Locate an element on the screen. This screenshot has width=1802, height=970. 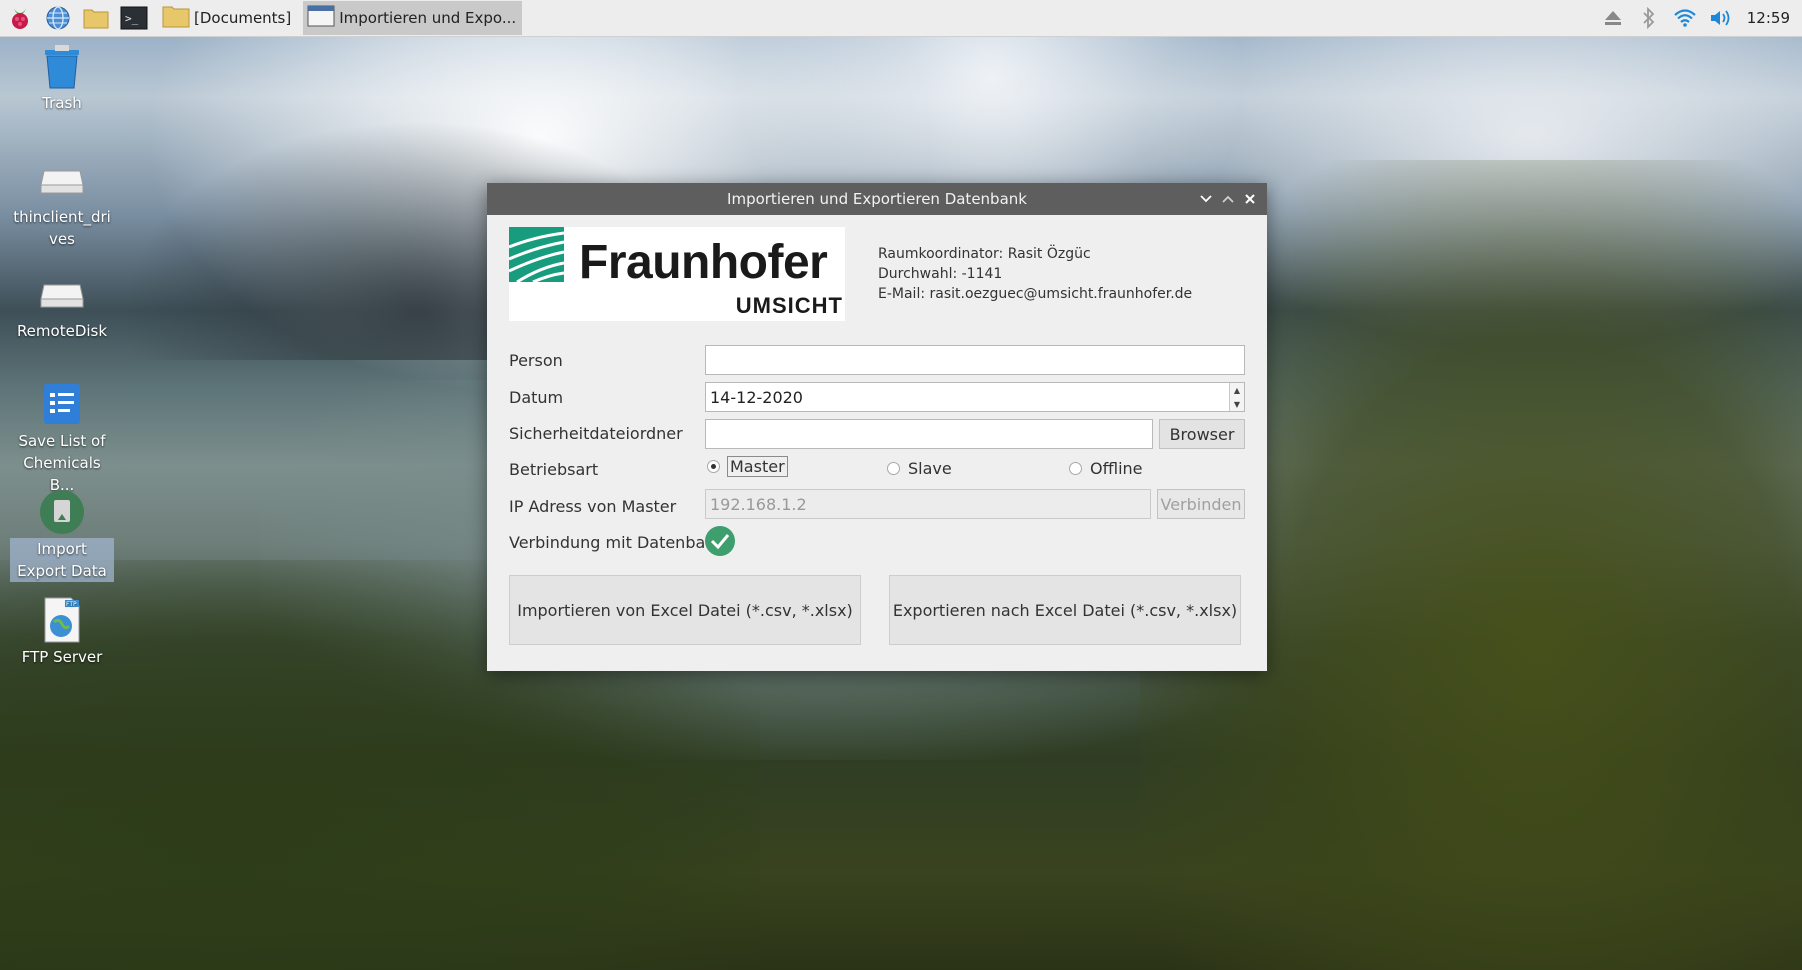
browse-button: Browser is located at coordinates (1202, 434).